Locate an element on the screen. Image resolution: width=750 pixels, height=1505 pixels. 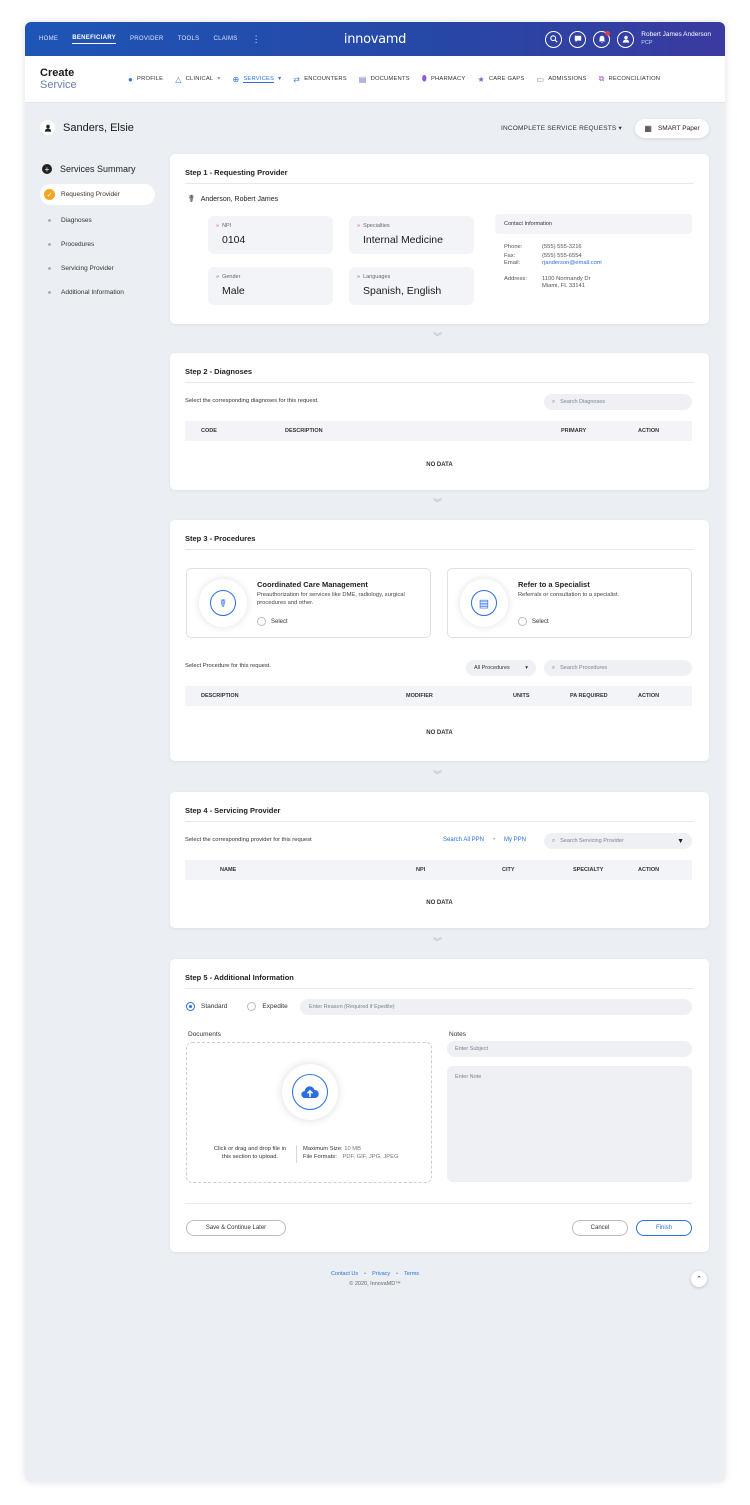
search-placeholder: Search Servicing Provider is located at coordinates (592, 841).